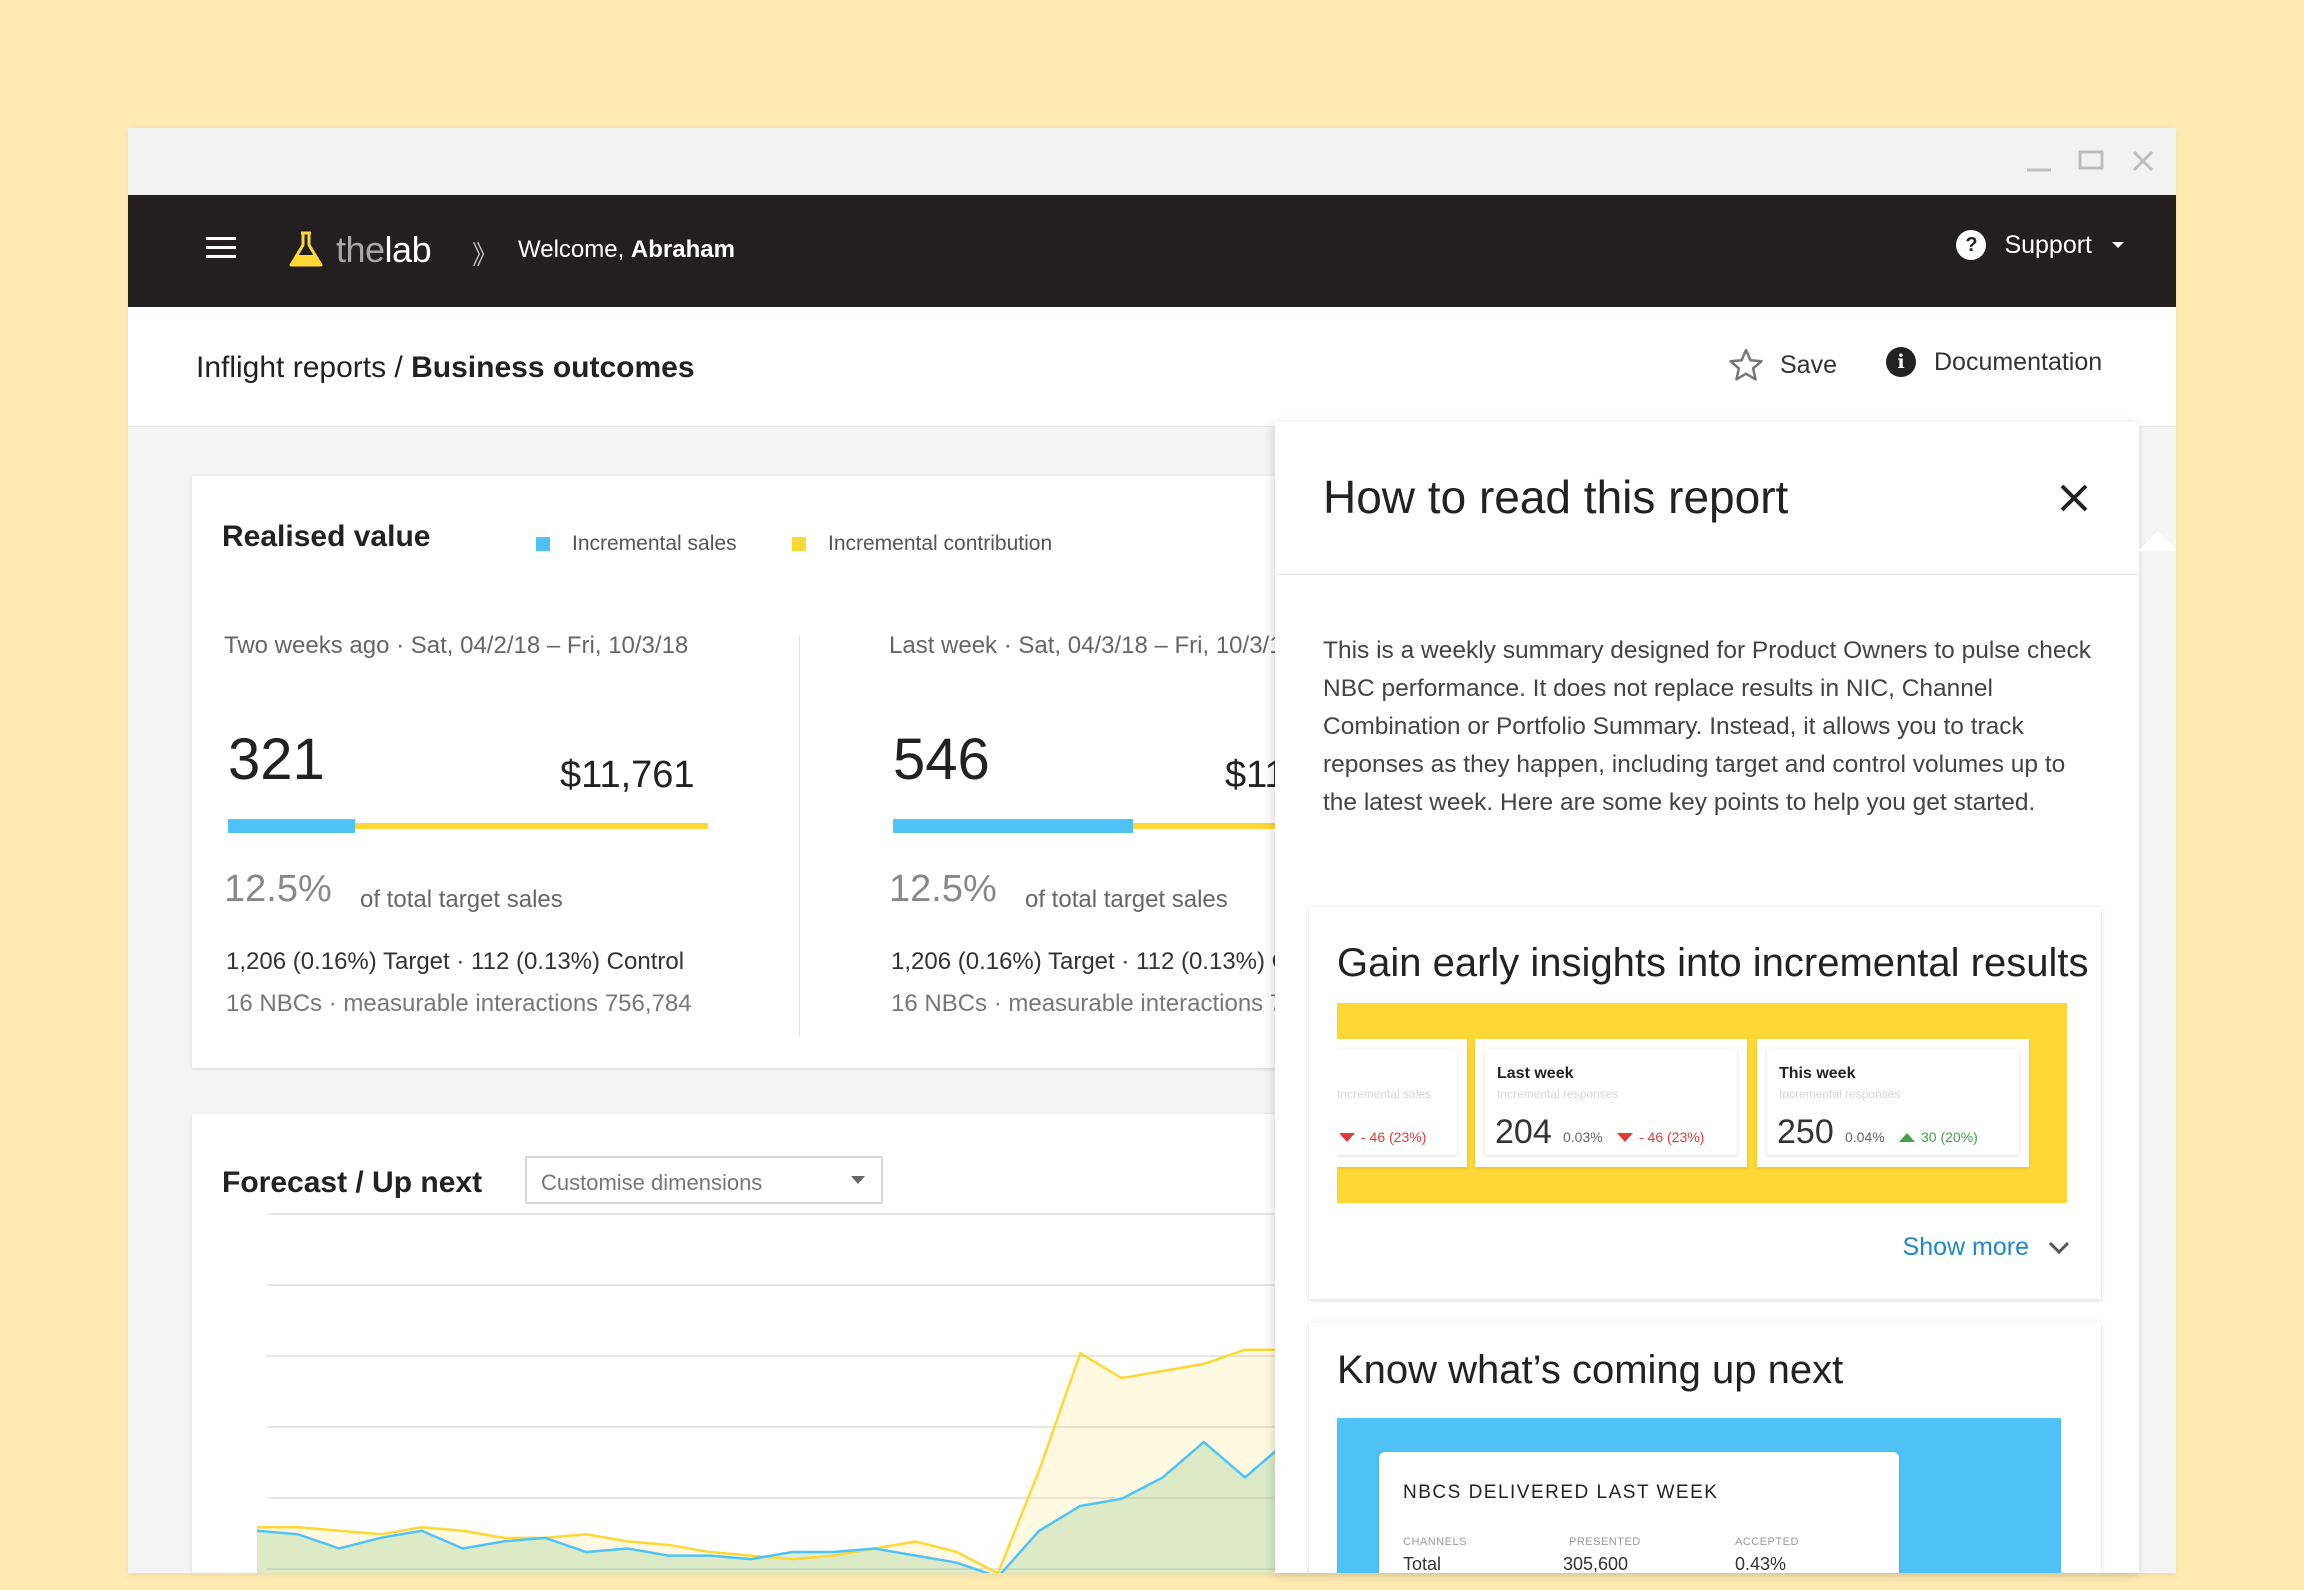 The height and width of the screenshot is (1590, 2304). What do you see at coordinates (1092, 645) in the screenshot?
I see `period-label: Last week · Sat, 04/3/18 – Fri, 10/3/18` at bounding box center [1092, 645].